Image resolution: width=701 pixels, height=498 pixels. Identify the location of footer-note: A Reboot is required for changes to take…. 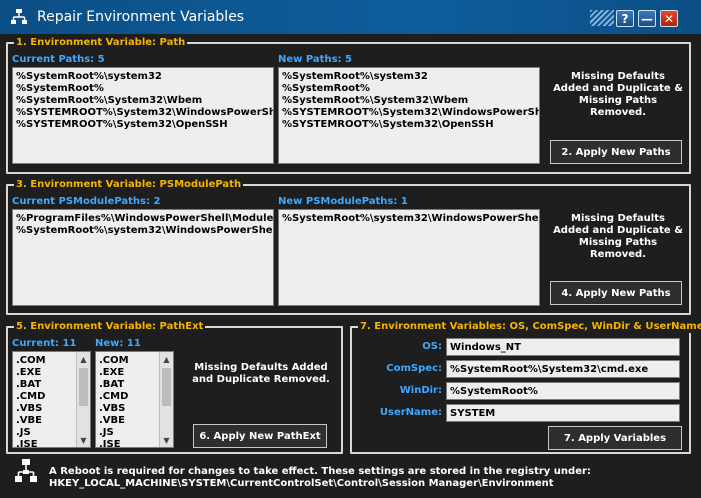
(320, 478).